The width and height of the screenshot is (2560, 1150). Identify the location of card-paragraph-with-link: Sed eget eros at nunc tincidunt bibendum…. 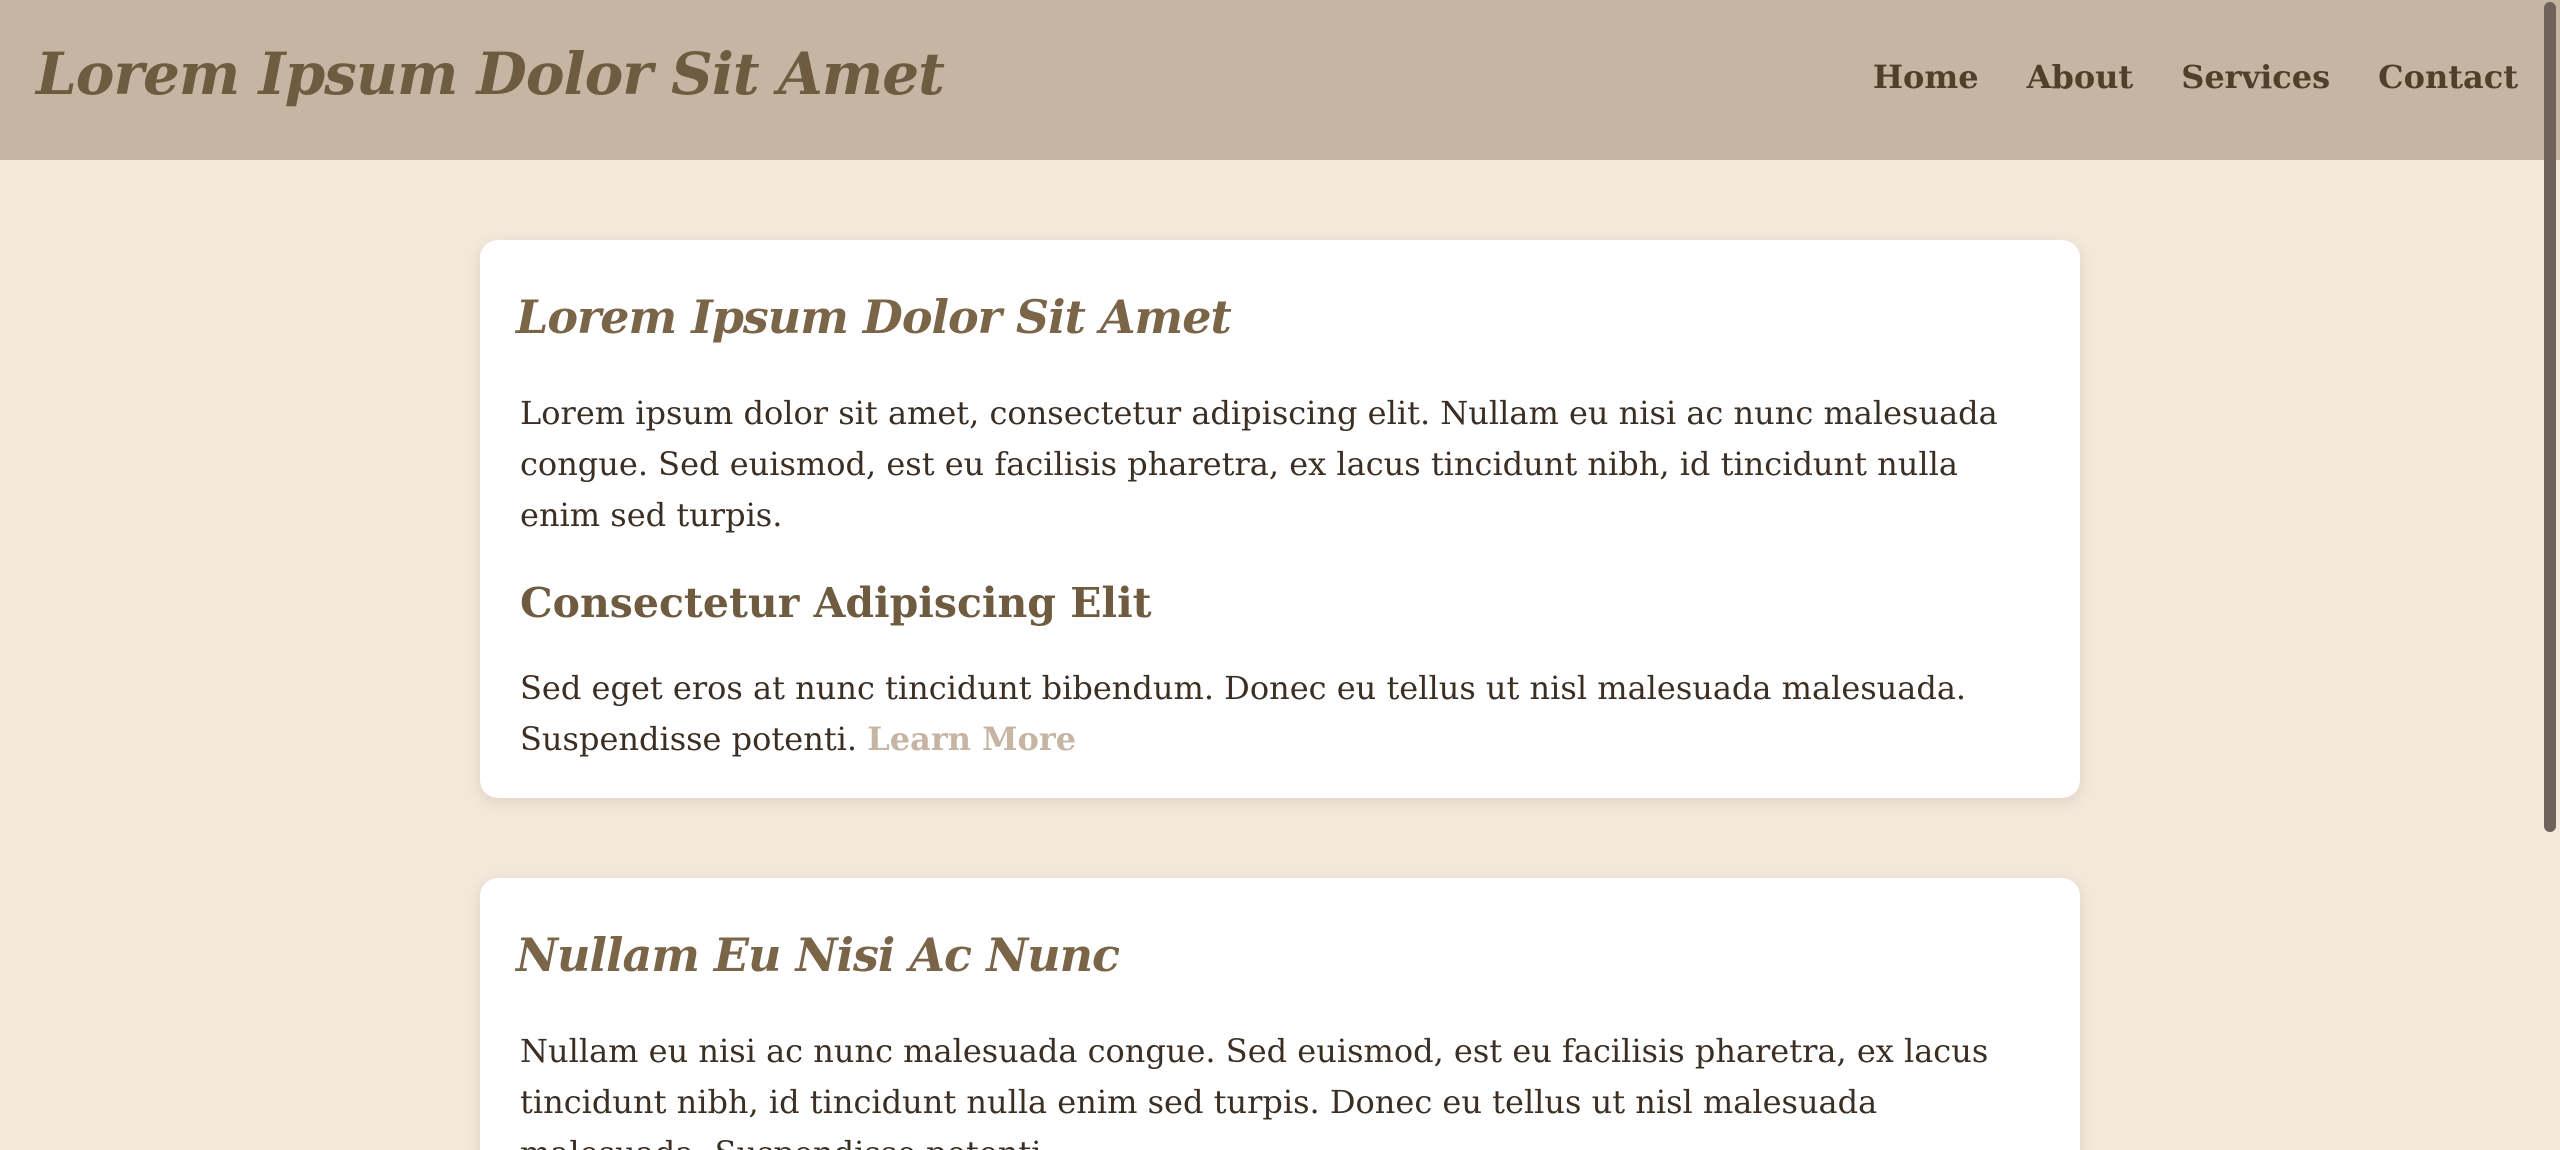
(1280, 714).